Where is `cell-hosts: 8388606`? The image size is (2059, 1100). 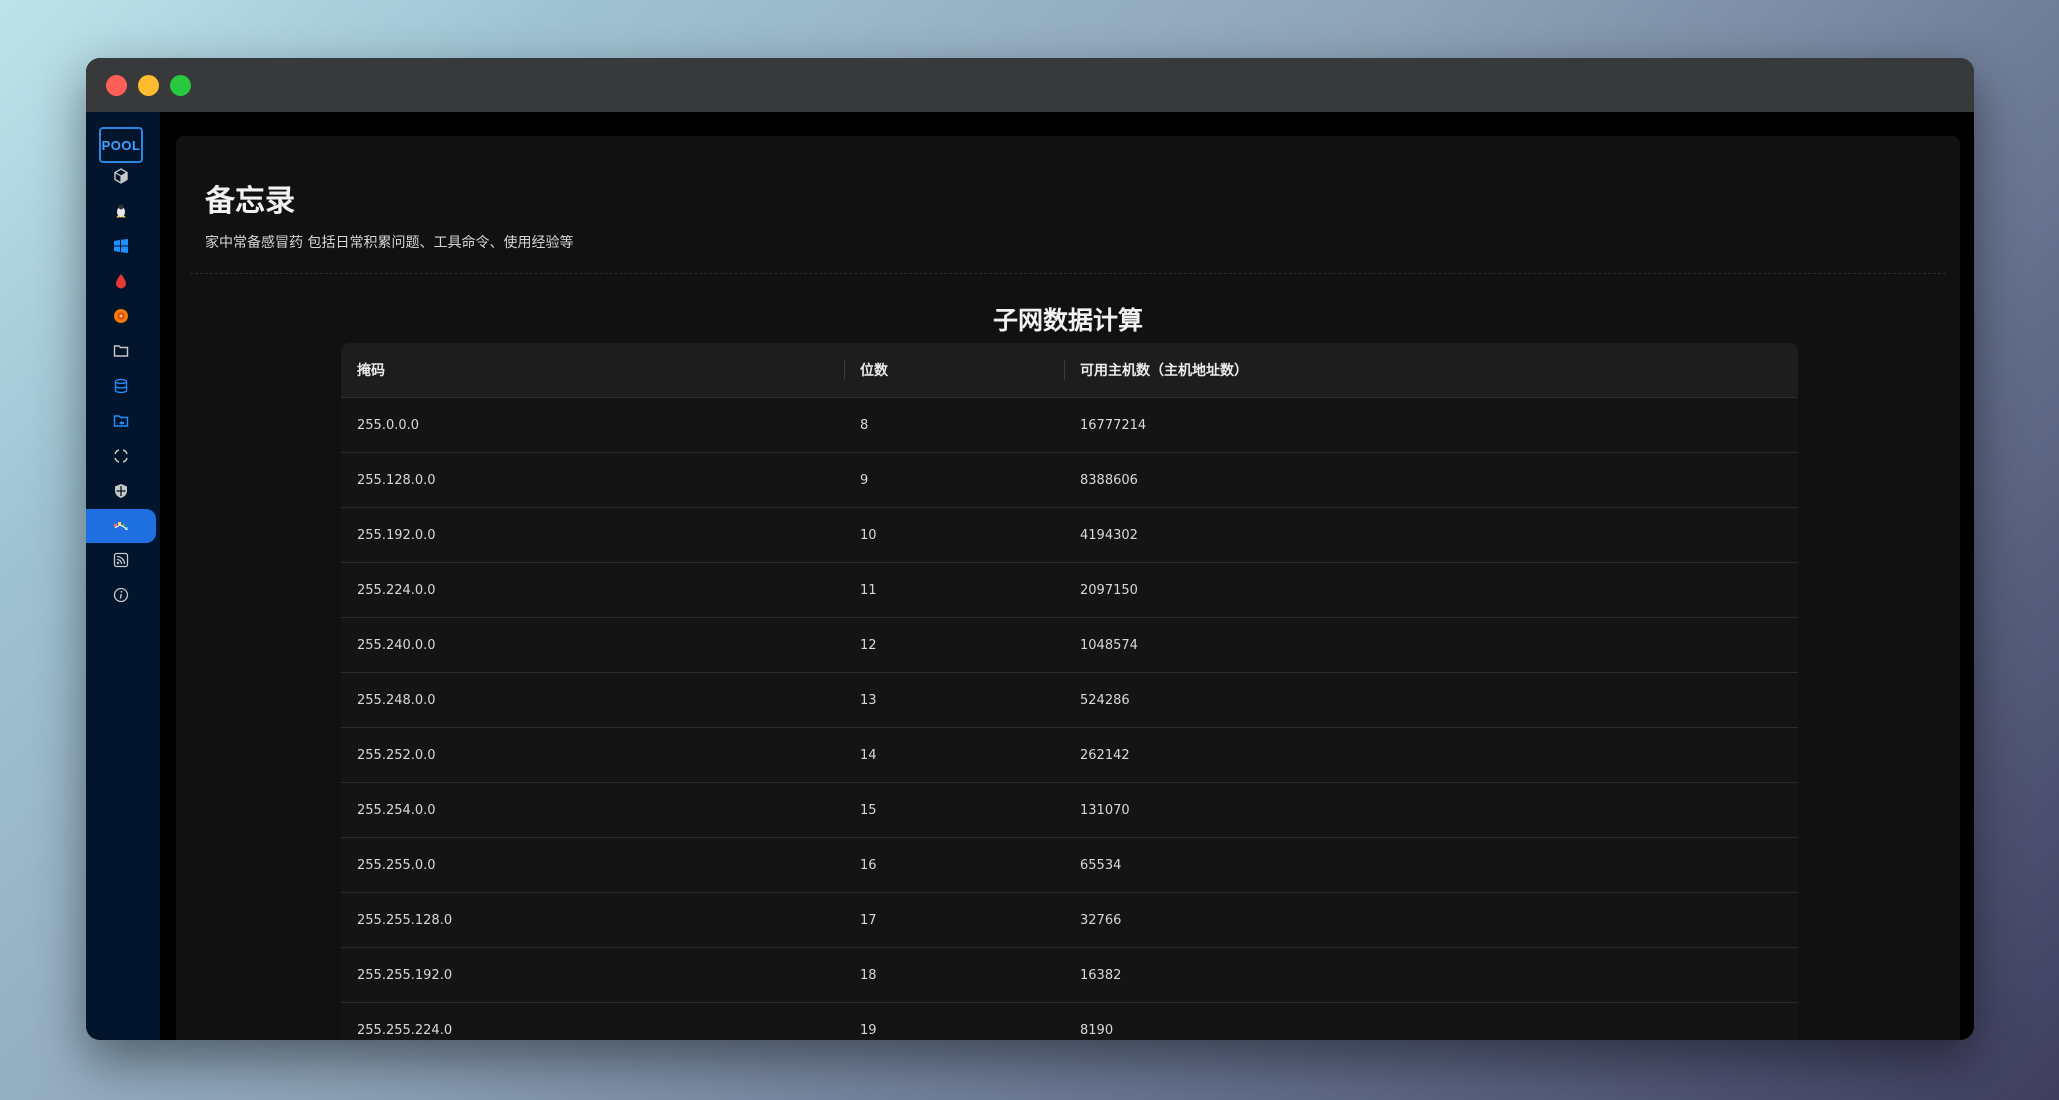
cell-hosts: 8388606 is located at coordinates (1431, 480).